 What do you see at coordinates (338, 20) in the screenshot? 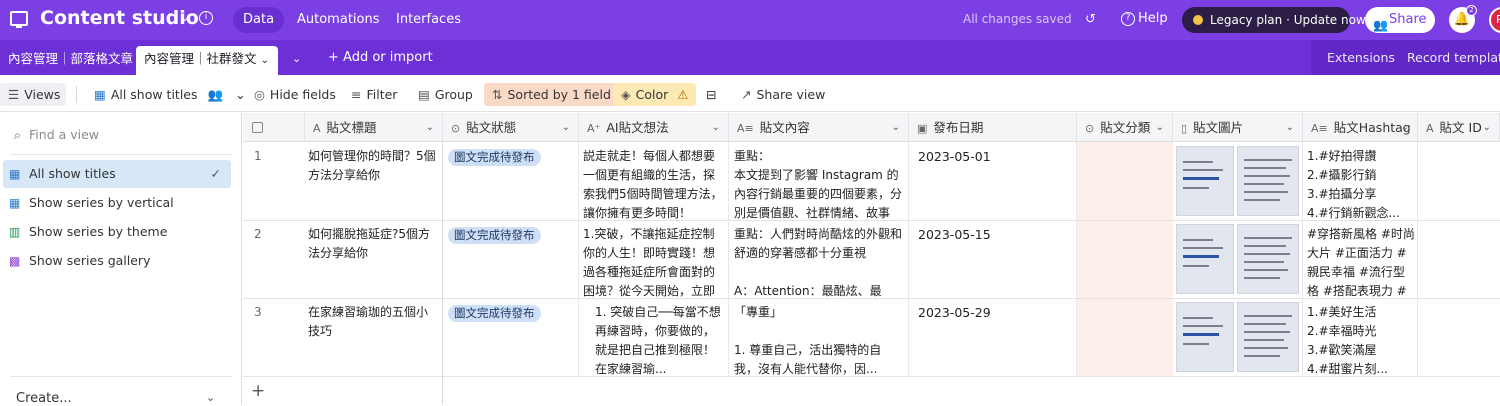
I see `nav-tab-automations: Automations` at bounding box center [338, 20].